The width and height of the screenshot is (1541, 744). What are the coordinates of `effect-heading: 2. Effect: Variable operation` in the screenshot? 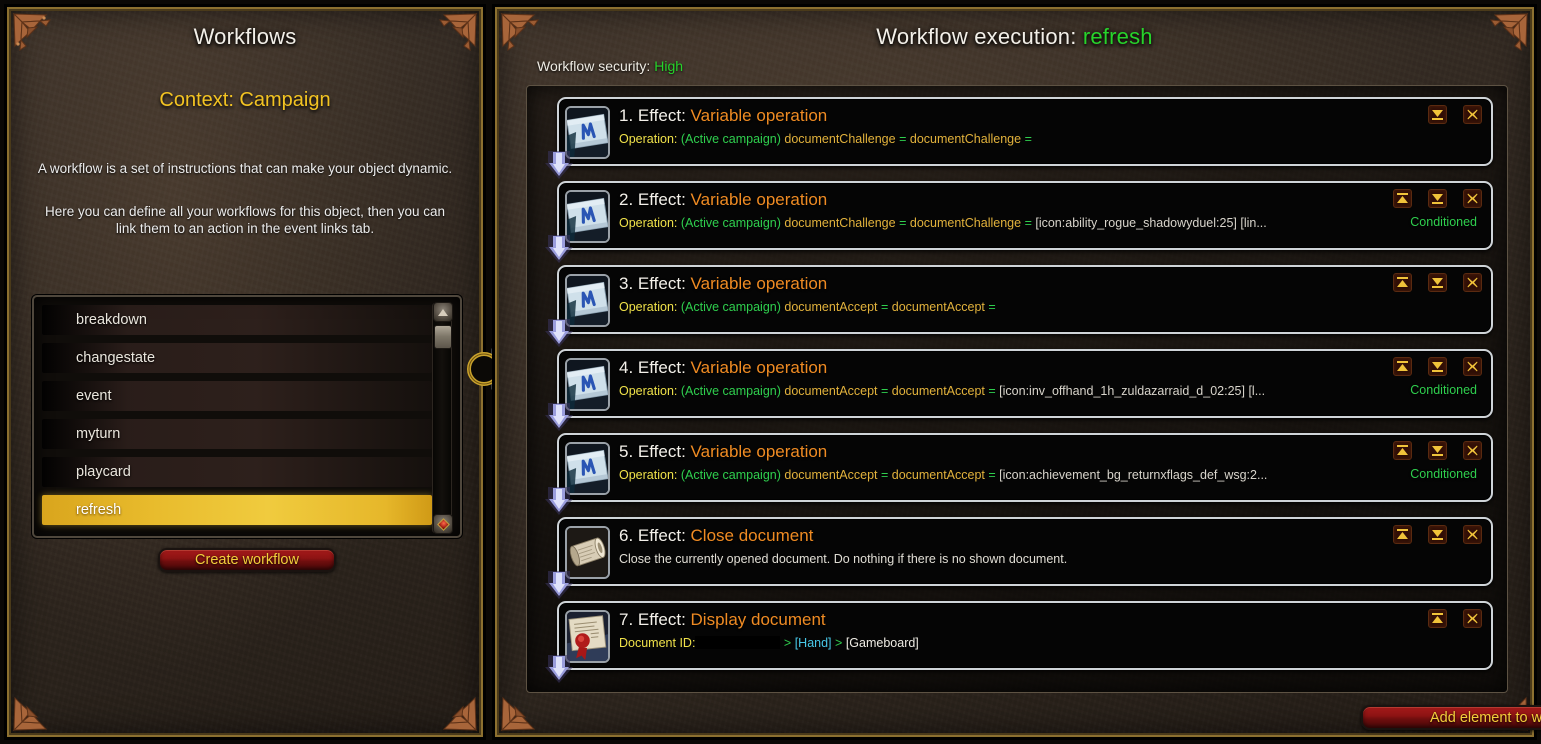 It's located at (723, 200).